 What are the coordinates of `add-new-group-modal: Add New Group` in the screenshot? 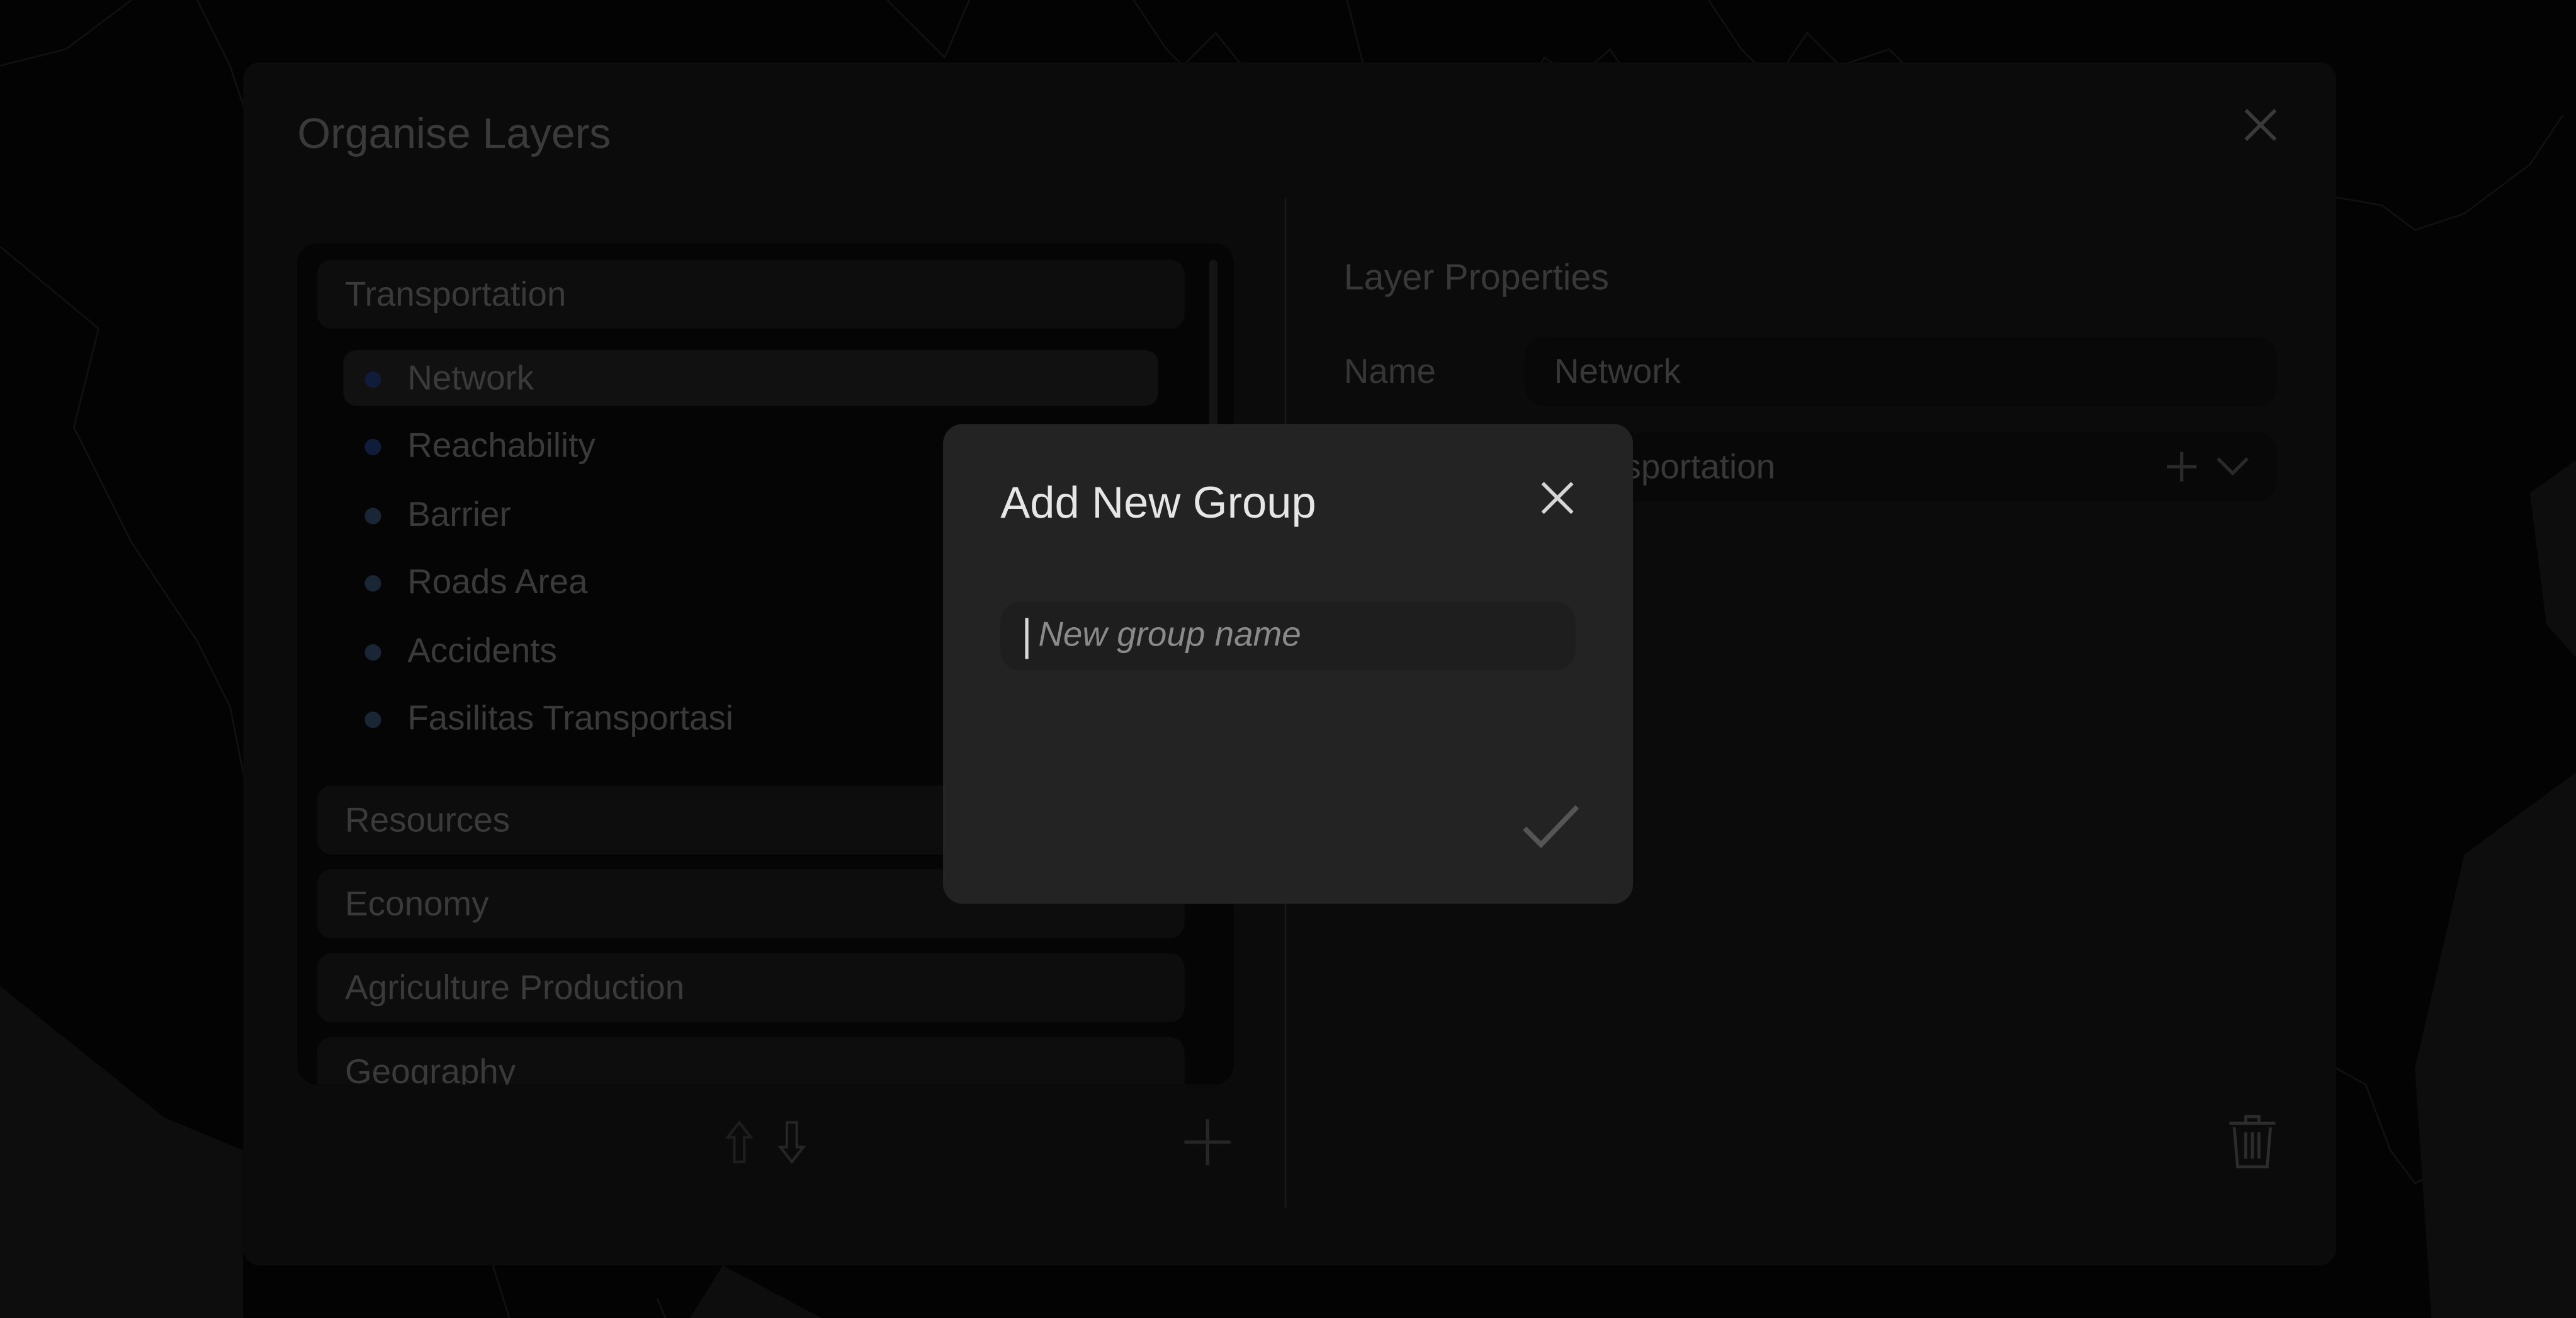 It's located at (1288, 664).